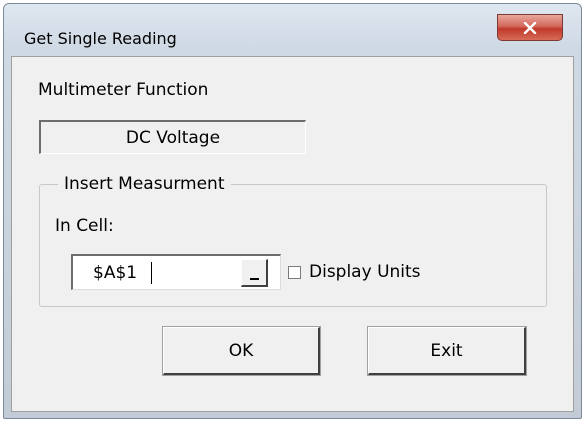 The height and width of the screenshot is (425, 587). I want to click on range-select-button, so click(254, 273).